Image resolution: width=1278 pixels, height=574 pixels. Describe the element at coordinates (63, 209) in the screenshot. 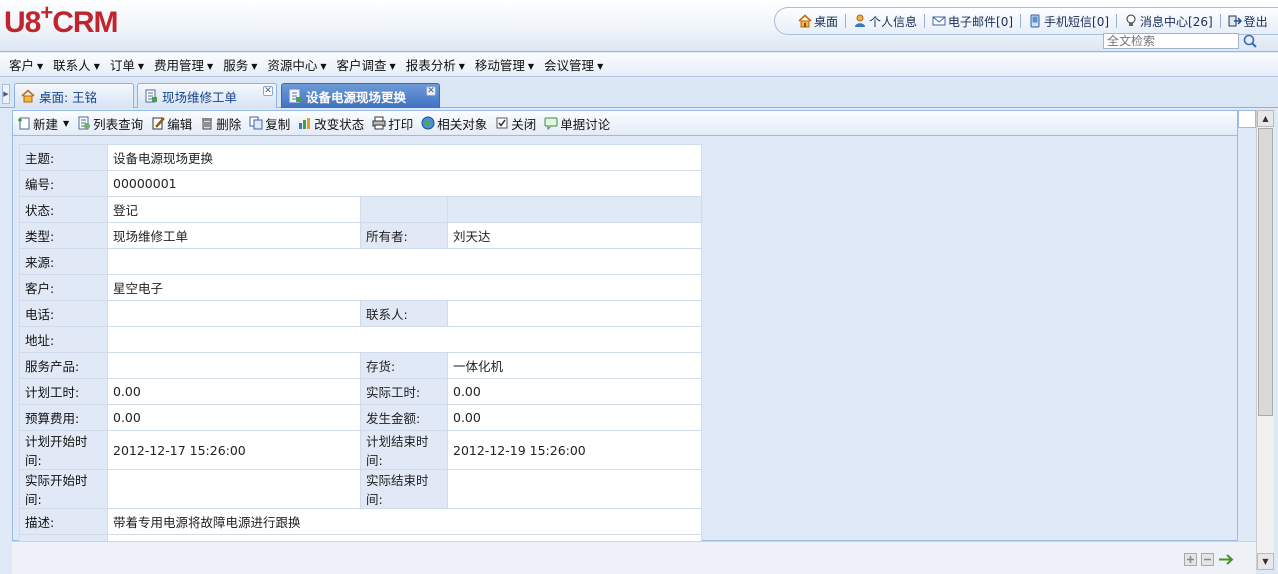

I see `field-label: 状态:` at that location.